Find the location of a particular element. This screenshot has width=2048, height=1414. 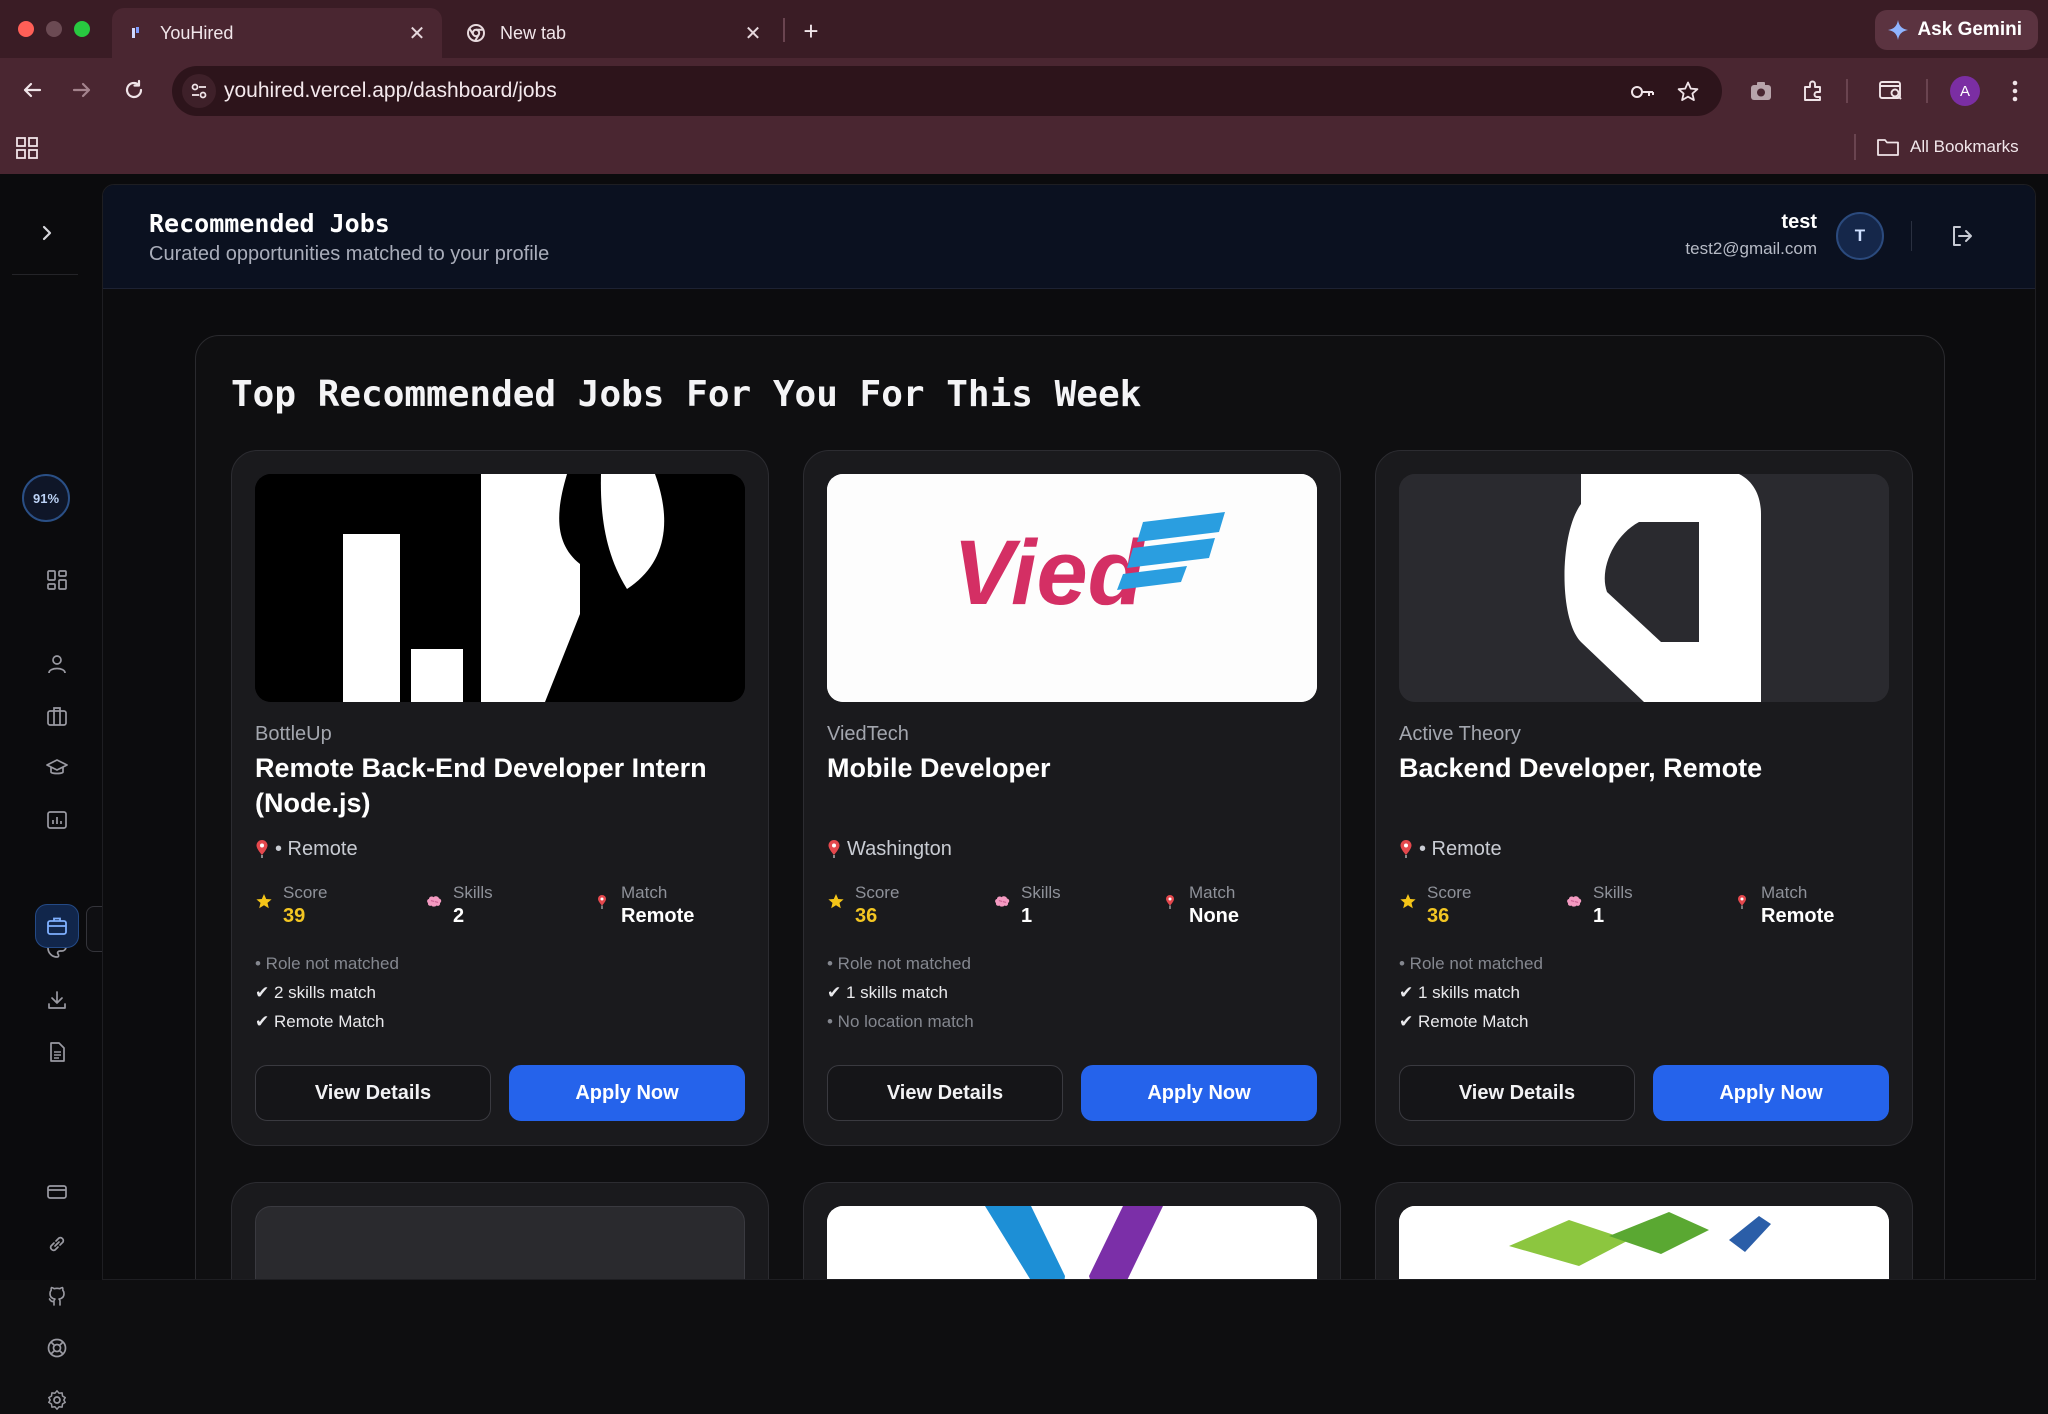

company-name: BottleUp is located at coordinates (293, 734).